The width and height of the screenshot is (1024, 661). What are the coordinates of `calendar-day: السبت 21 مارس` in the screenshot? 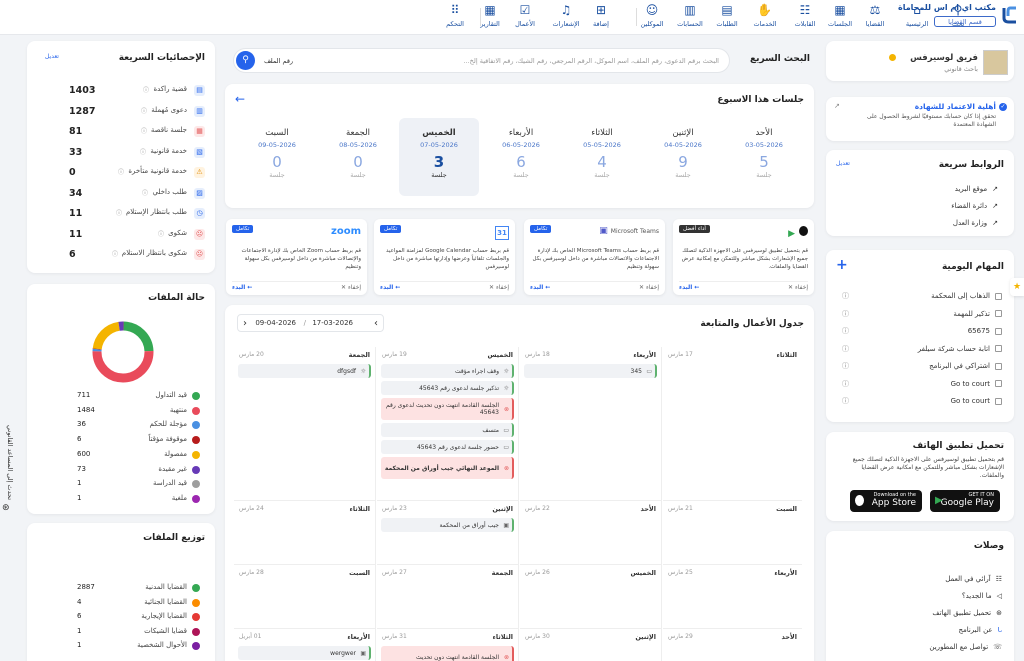 It's located at (732, 533).